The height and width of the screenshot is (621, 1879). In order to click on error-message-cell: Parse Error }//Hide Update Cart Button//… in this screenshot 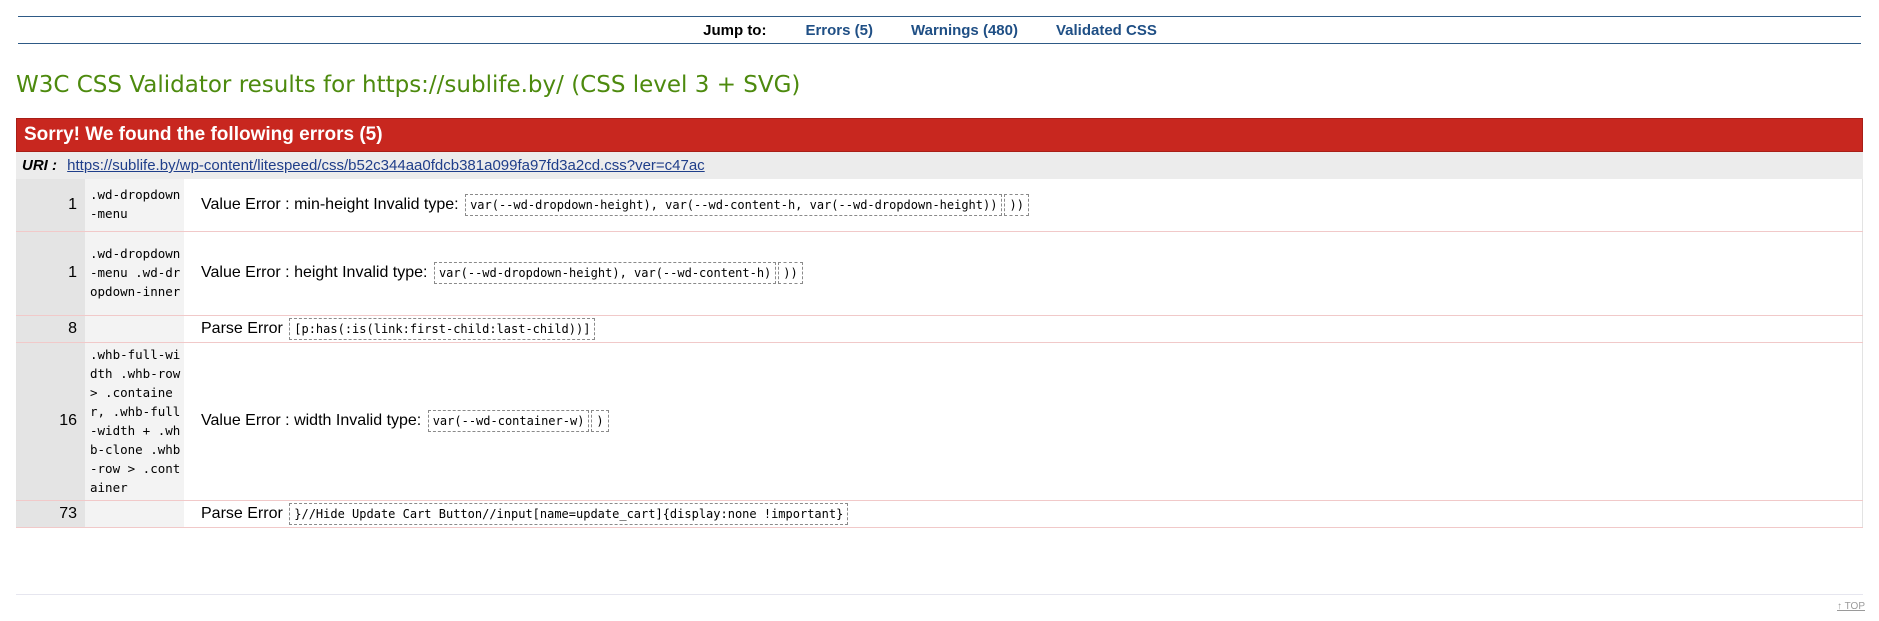, I will do `click(1023, 513)`.